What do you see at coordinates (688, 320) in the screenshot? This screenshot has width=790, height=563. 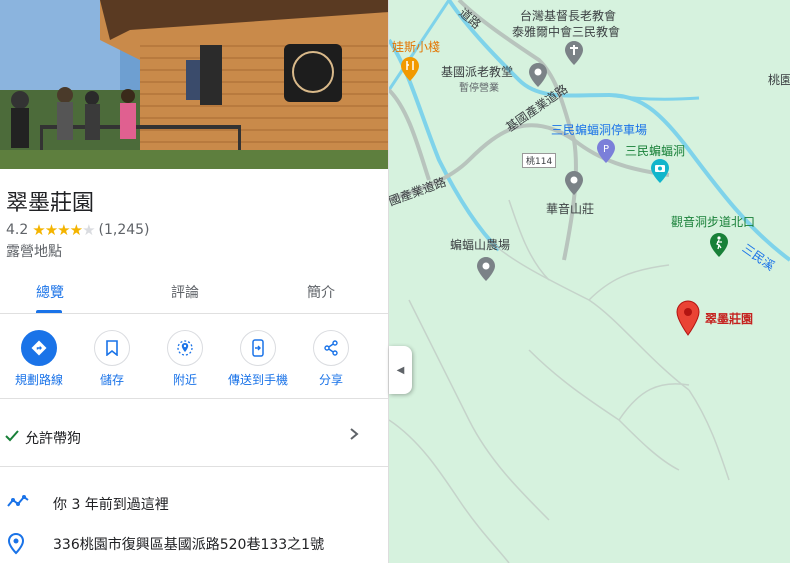 I see `selected-place-pin-icon` at bounding box center [688, 320].